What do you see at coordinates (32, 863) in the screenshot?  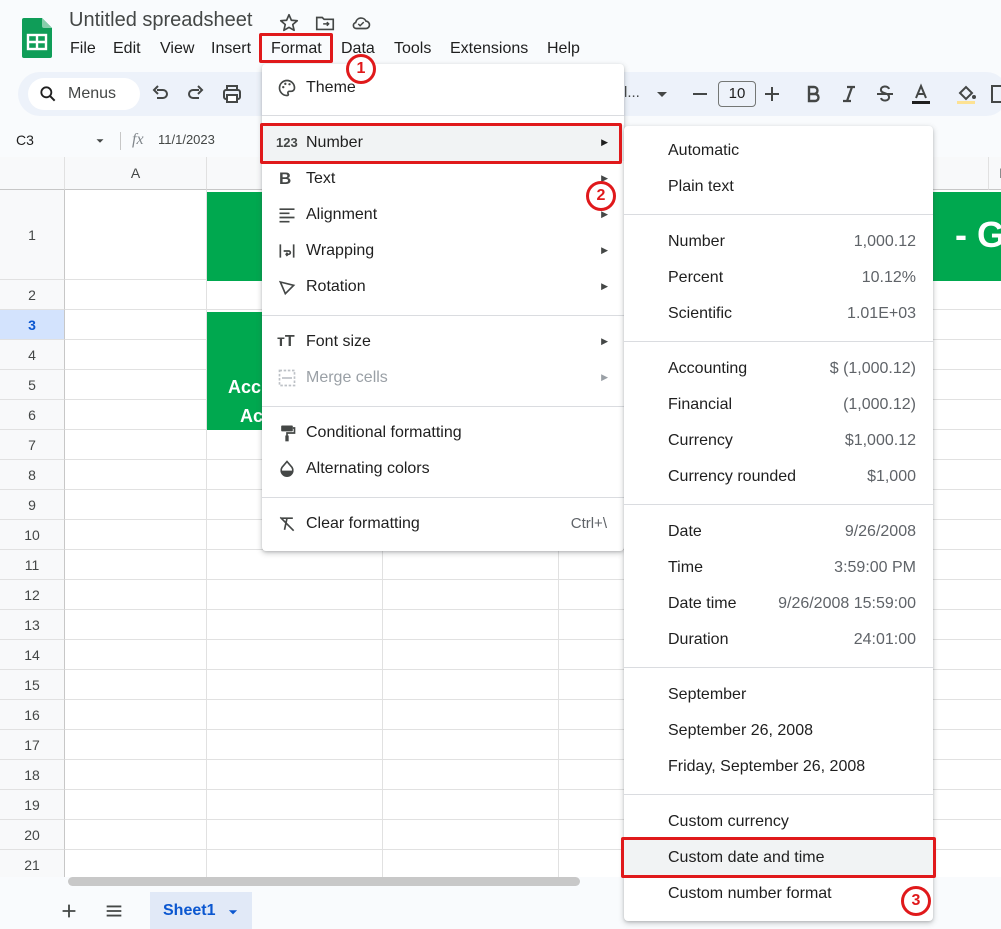 I see `row-header: 21` at bounding box center [32, 863].